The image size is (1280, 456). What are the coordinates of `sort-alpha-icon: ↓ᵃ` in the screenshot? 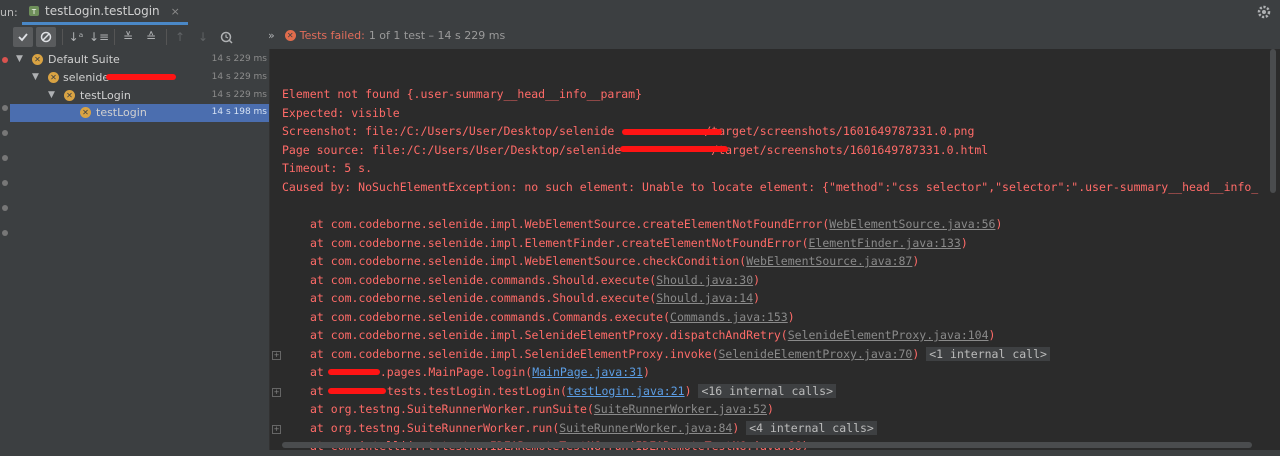 It's located at (76, 37).